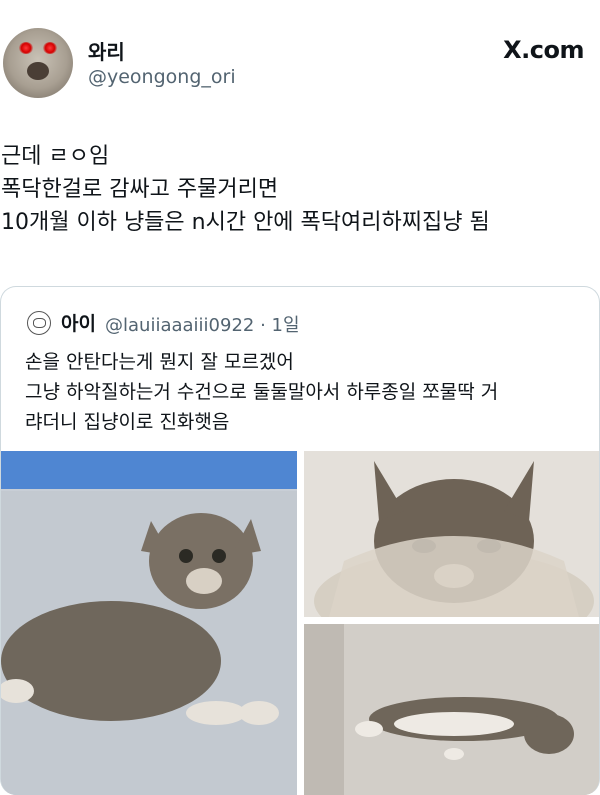 The image size is (600, 795). What do you see at coordinates (127, 422) in the screenshot?
I see `quoted-line: 랴더니 집냥이로 진화햇음` at bounding box center [127, 422].